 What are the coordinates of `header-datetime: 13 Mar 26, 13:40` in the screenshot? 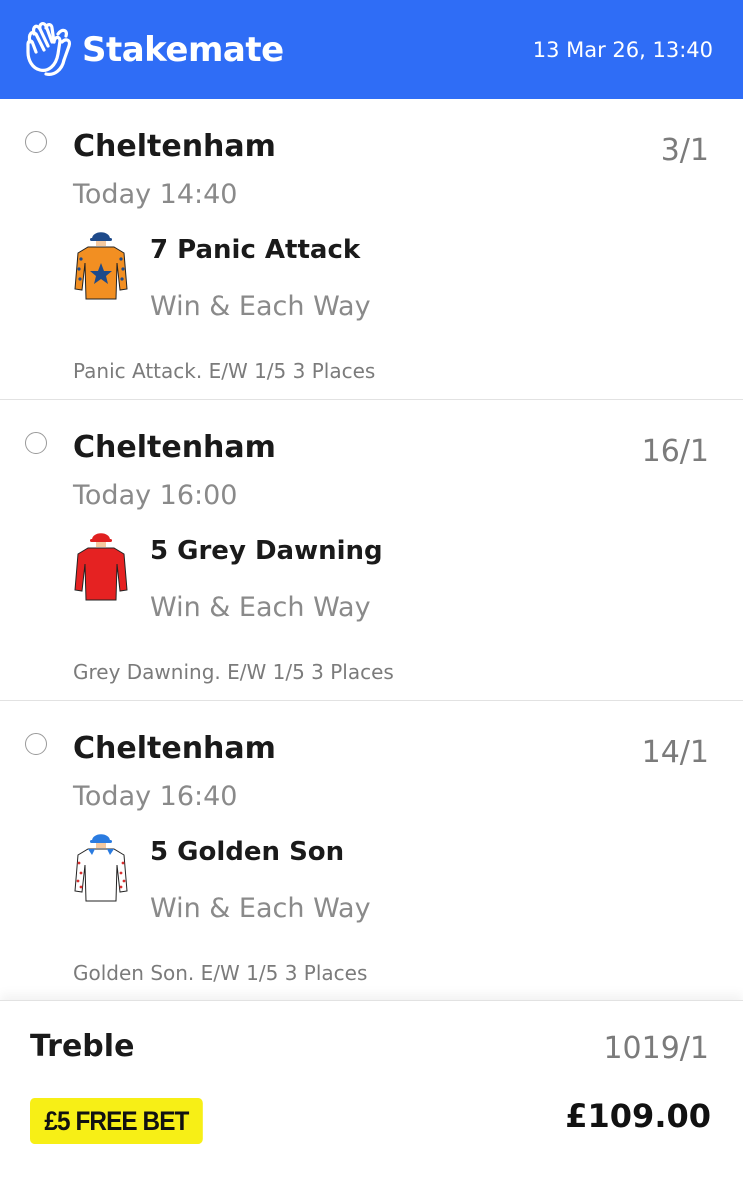 It's located at (622, 49).